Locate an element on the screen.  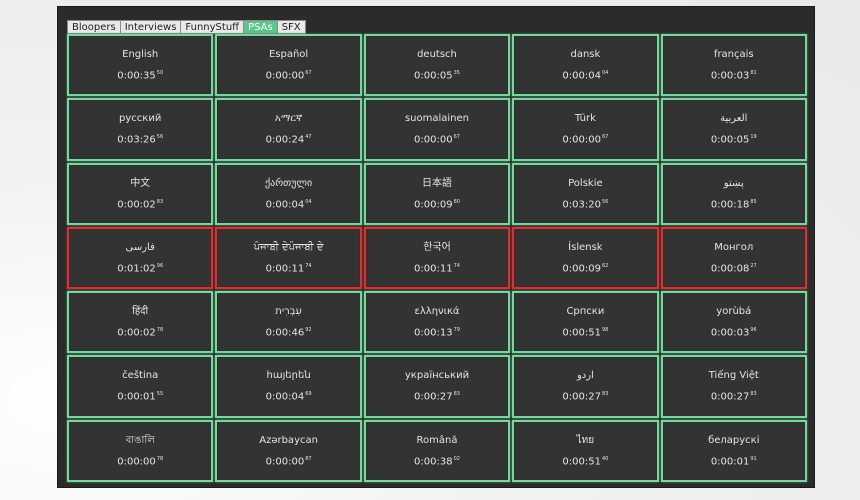
clip-duration: 0:00:3802 is located at coordinates (437, 461).